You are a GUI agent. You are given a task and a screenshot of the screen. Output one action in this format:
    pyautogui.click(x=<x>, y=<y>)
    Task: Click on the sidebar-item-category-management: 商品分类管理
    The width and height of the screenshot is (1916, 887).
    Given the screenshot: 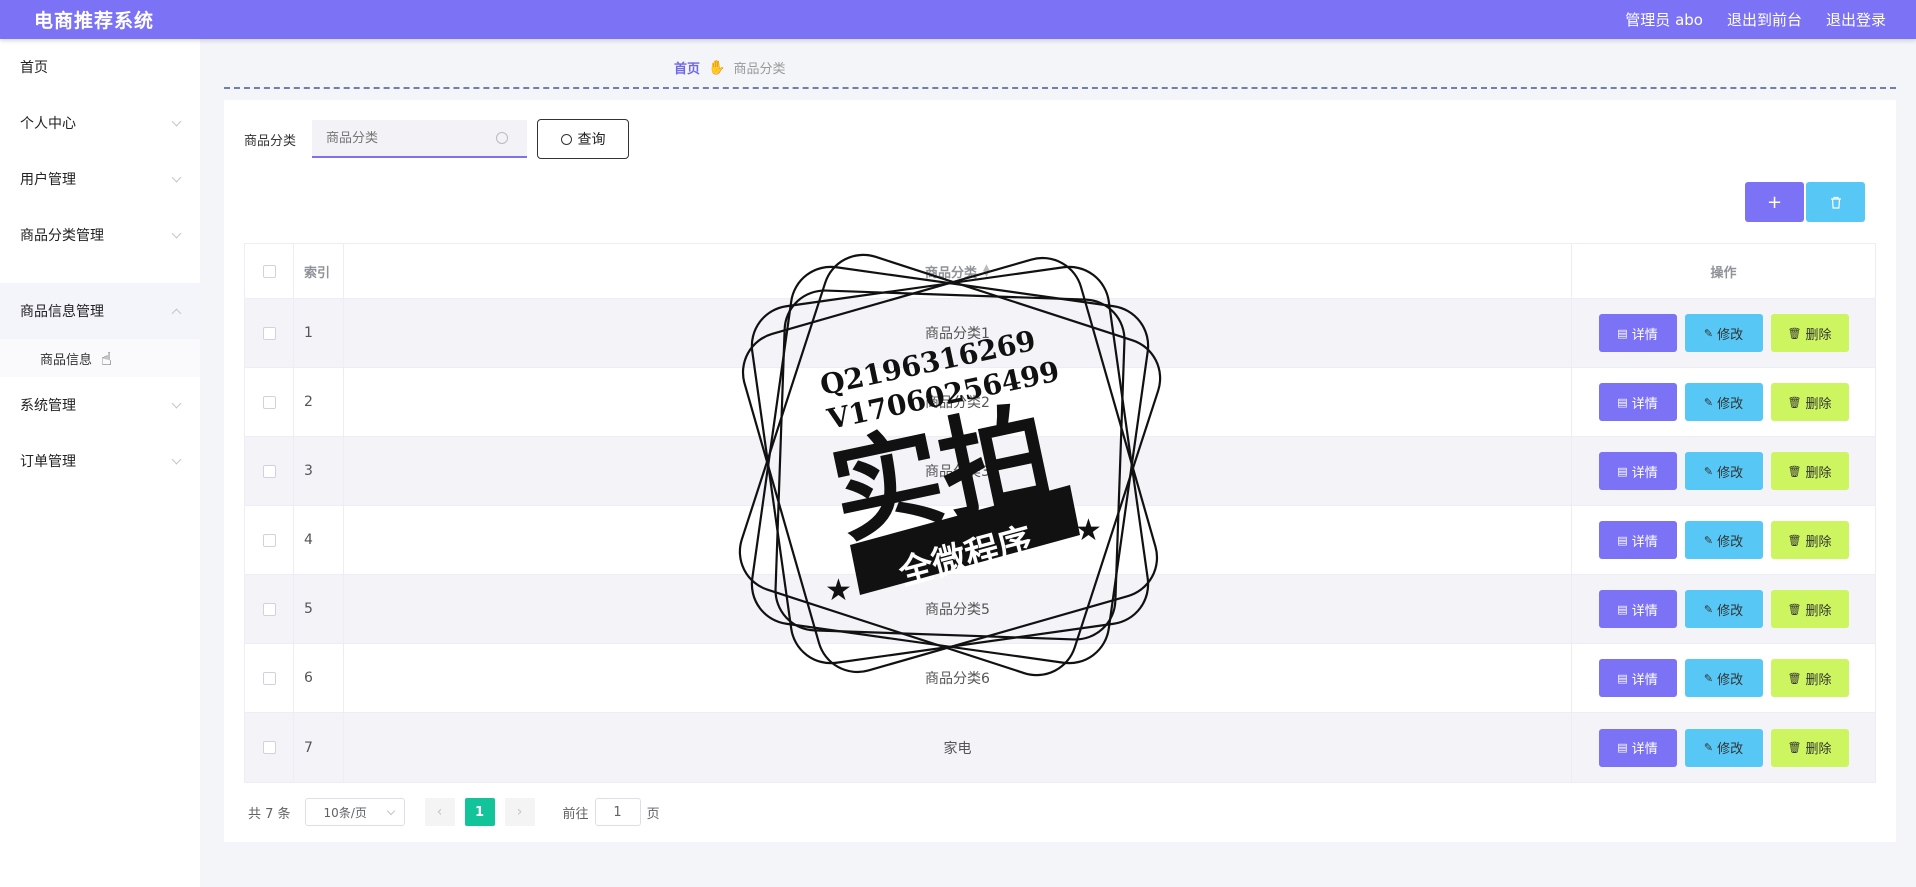 What is the action you would take?
    pyautogui.click(x=100, y=235)
    